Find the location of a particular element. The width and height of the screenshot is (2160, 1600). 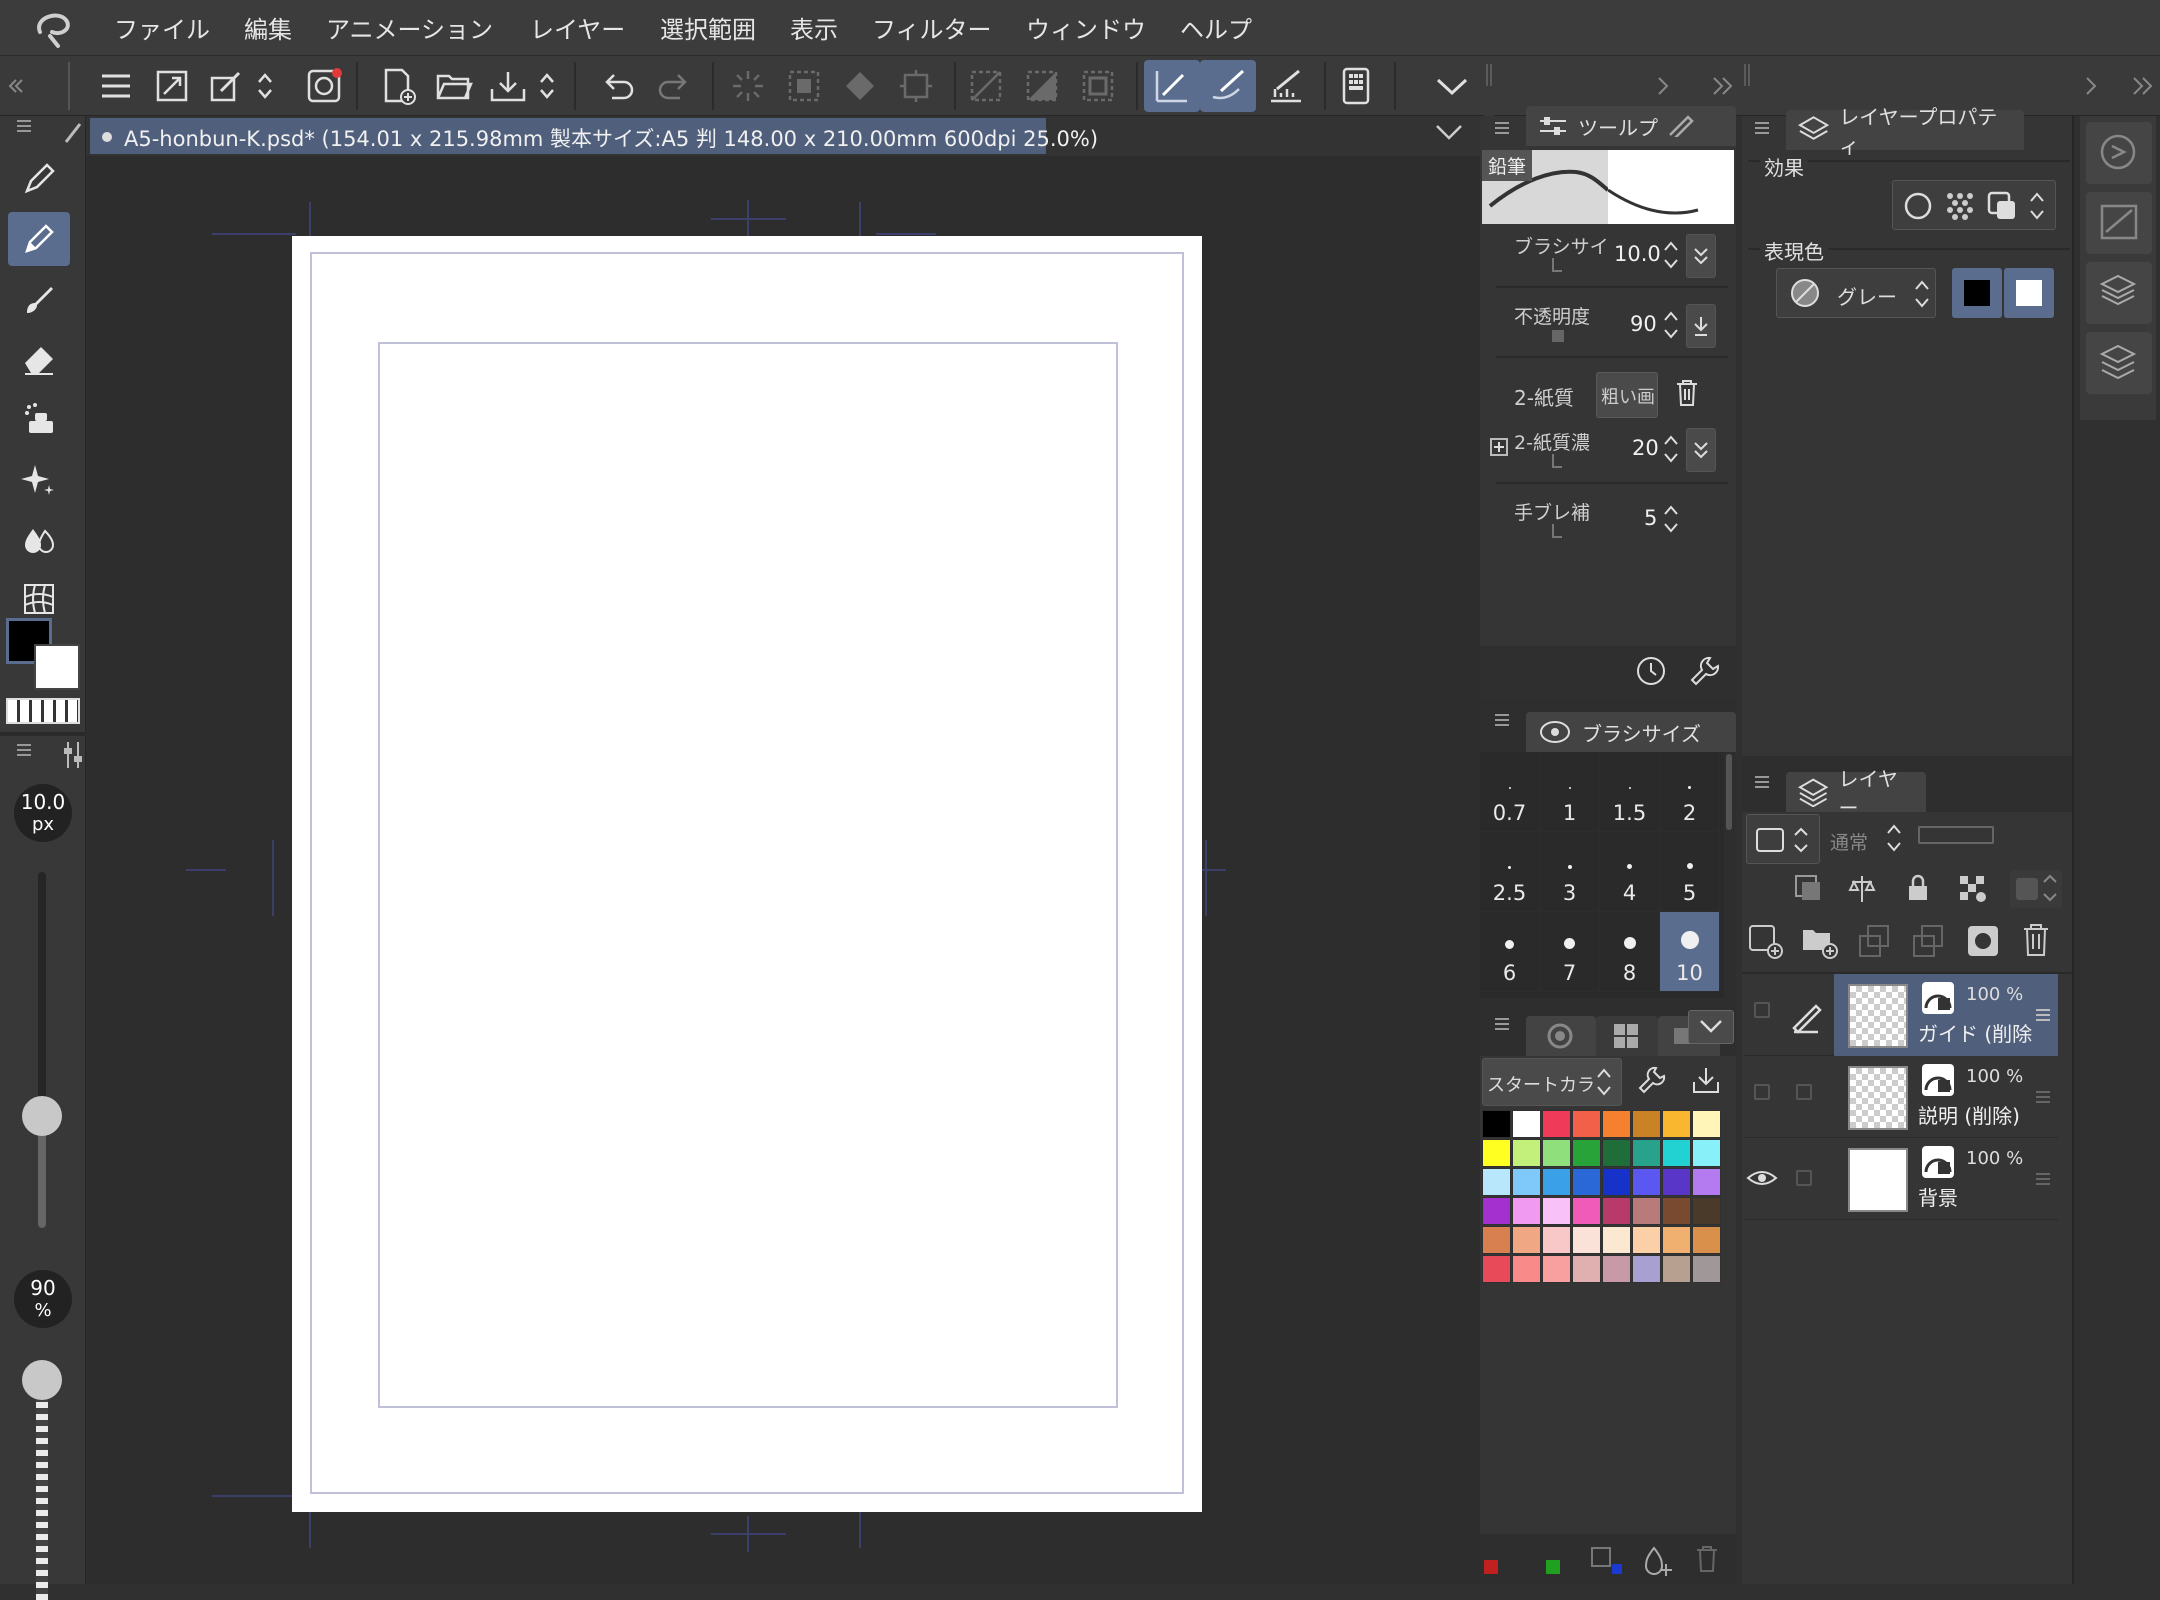

create-mask-icon is located at coordinates (1984, 942).